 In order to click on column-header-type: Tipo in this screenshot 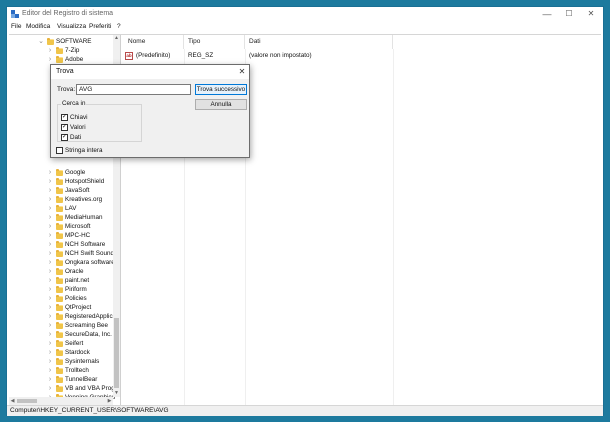, I will do `click(214, 42)`.